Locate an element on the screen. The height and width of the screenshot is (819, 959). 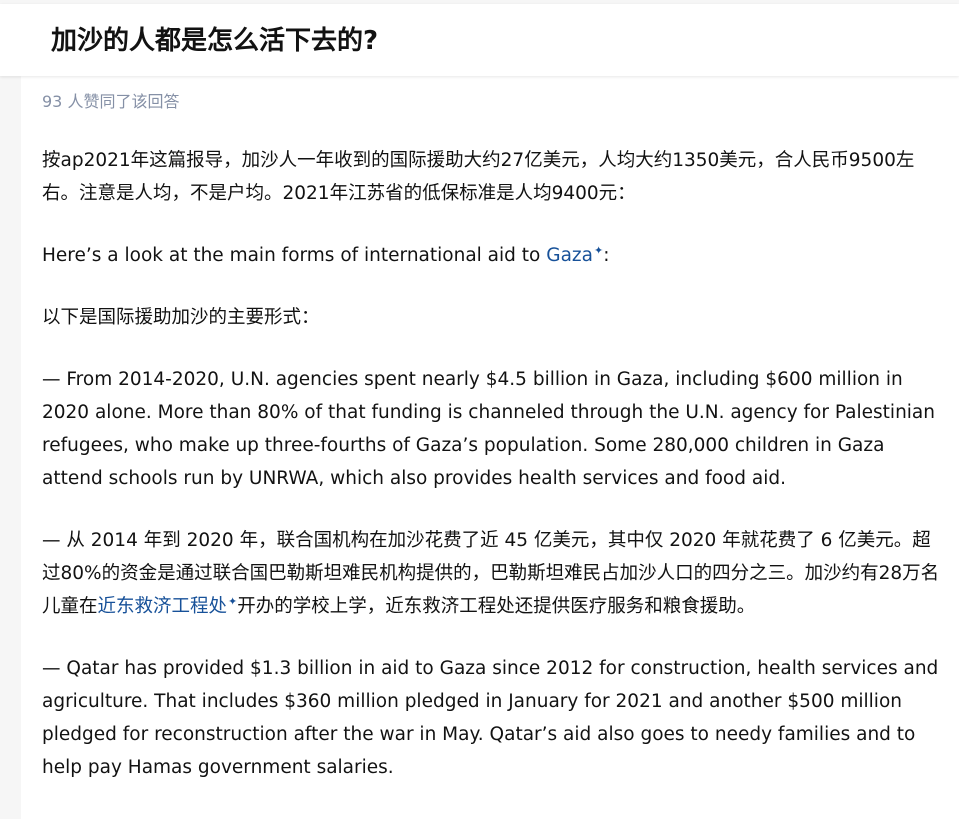
paragraph-text: 开办的学校上学，近东救济工程处还提供医疗服务和粮食援助。 is located at coordinates (496, 606).